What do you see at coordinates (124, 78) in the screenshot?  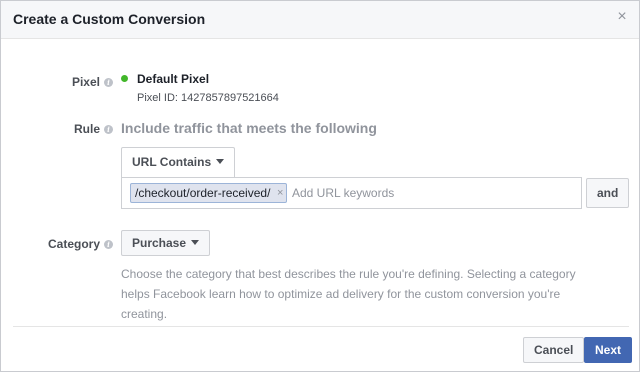 I see `pixel-status-dot` at bounding box center [124, 78].